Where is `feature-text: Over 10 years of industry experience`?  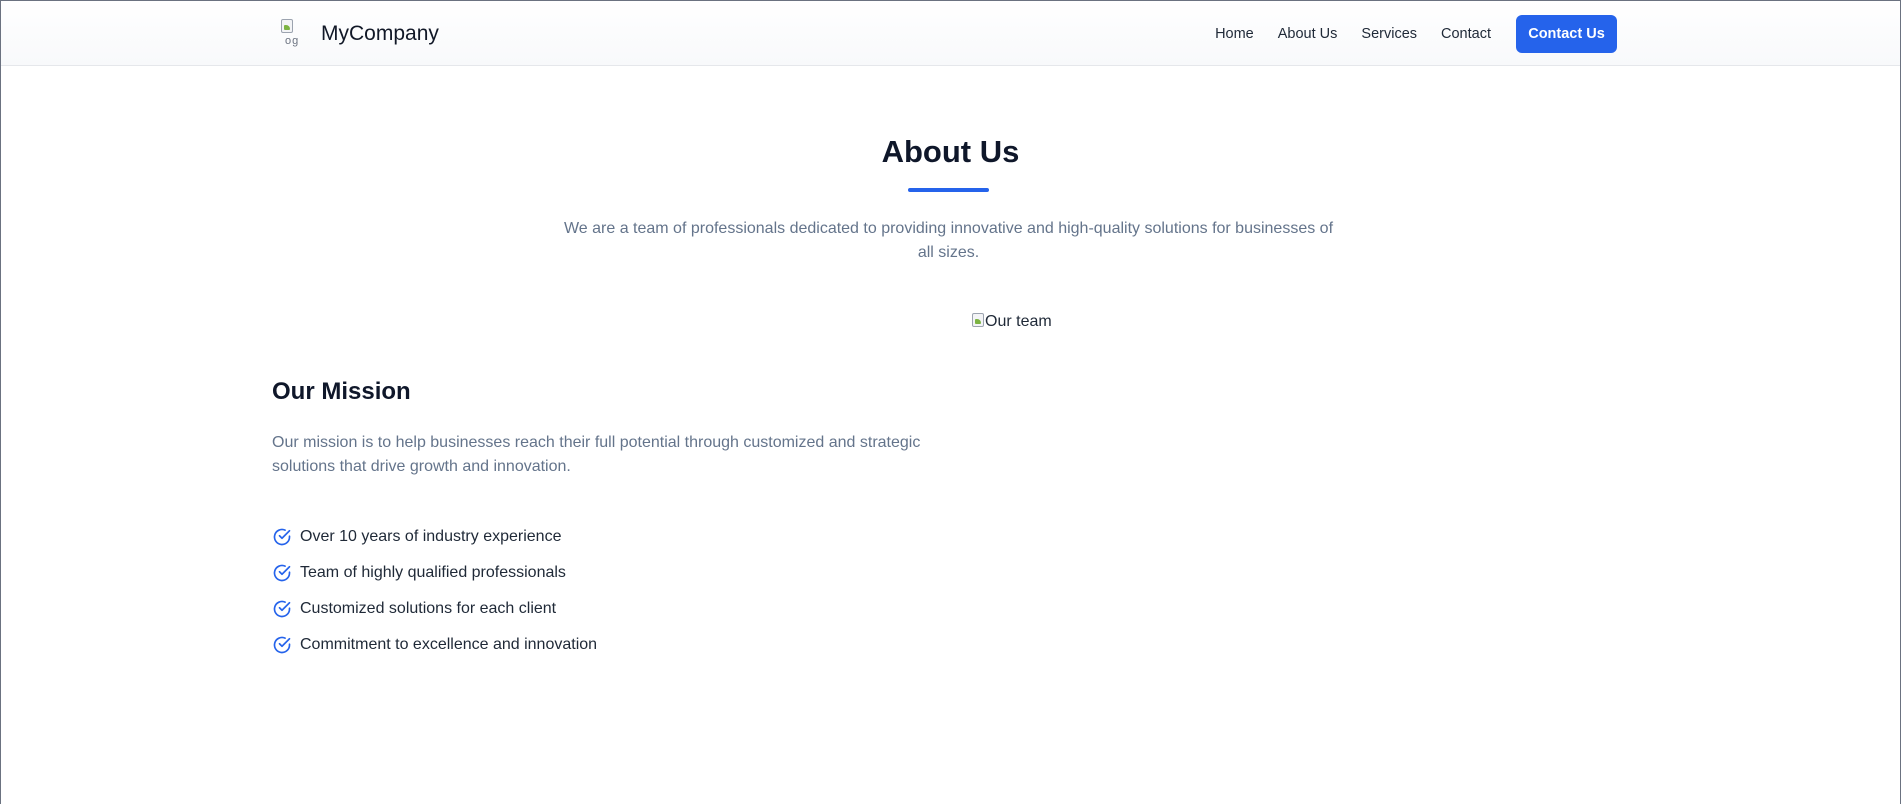
feature-text: Over 10 years of industry experience is located at coordinates (431, 536).